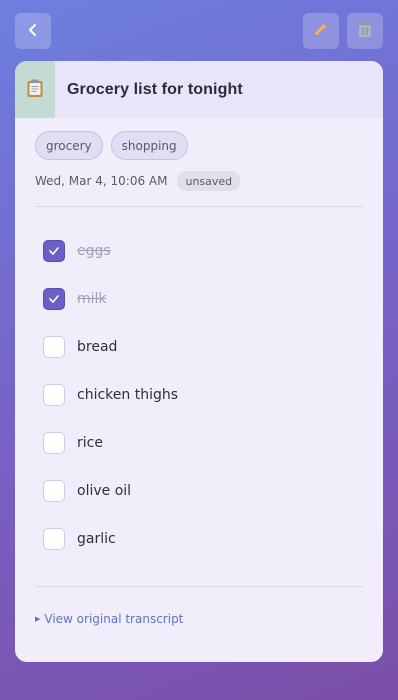  Describe the element at coordinates (90, 443) in the screenshot. I see `list-item-label: rice` at that location.